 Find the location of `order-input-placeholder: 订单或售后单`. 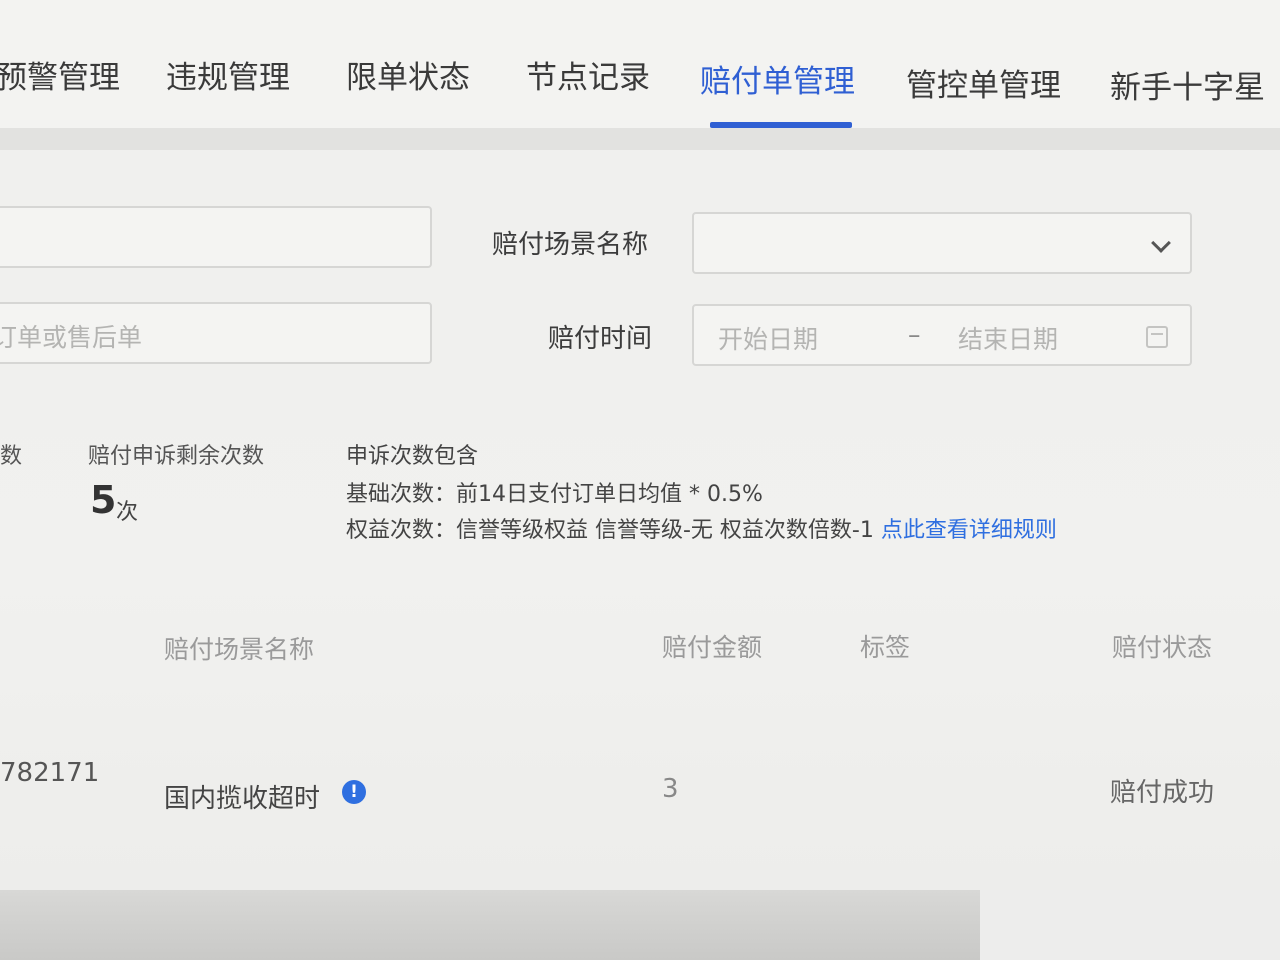

order-input-placeholder: 订单或售后单 is located at coordinates (71, 337).